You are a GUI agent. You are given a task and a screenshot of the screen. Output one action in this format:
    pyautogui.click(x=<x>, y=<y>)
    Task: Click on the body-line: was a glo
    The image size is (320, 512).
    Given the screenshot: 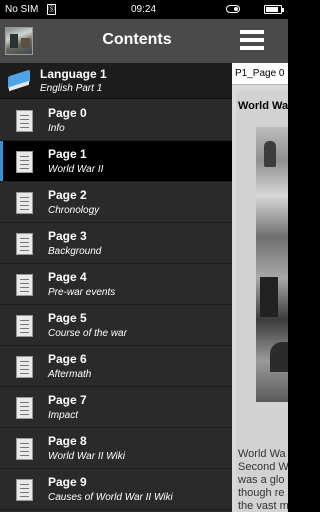 What is the action you would take?
    pyautogui.click(x=261, y=480)
    